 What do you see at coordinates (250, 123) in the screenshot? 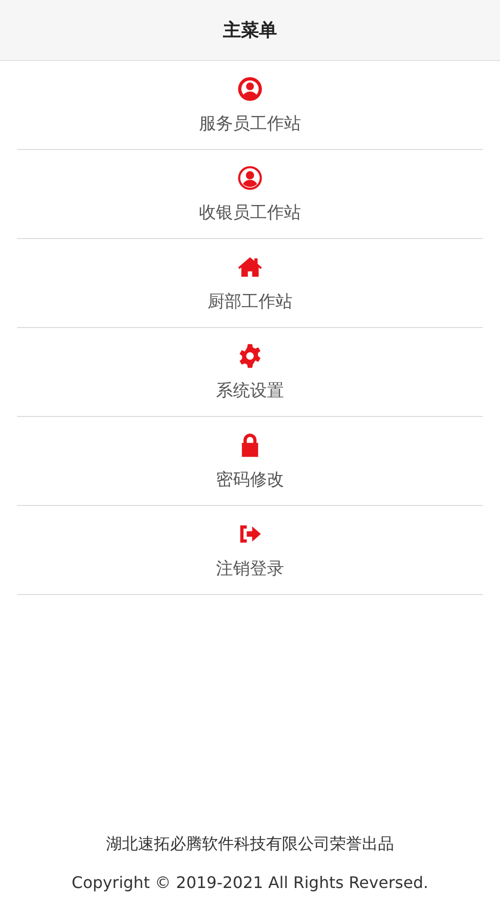
I see `menu-item-label: 服务员工作站` at bounding box center [250, 123].